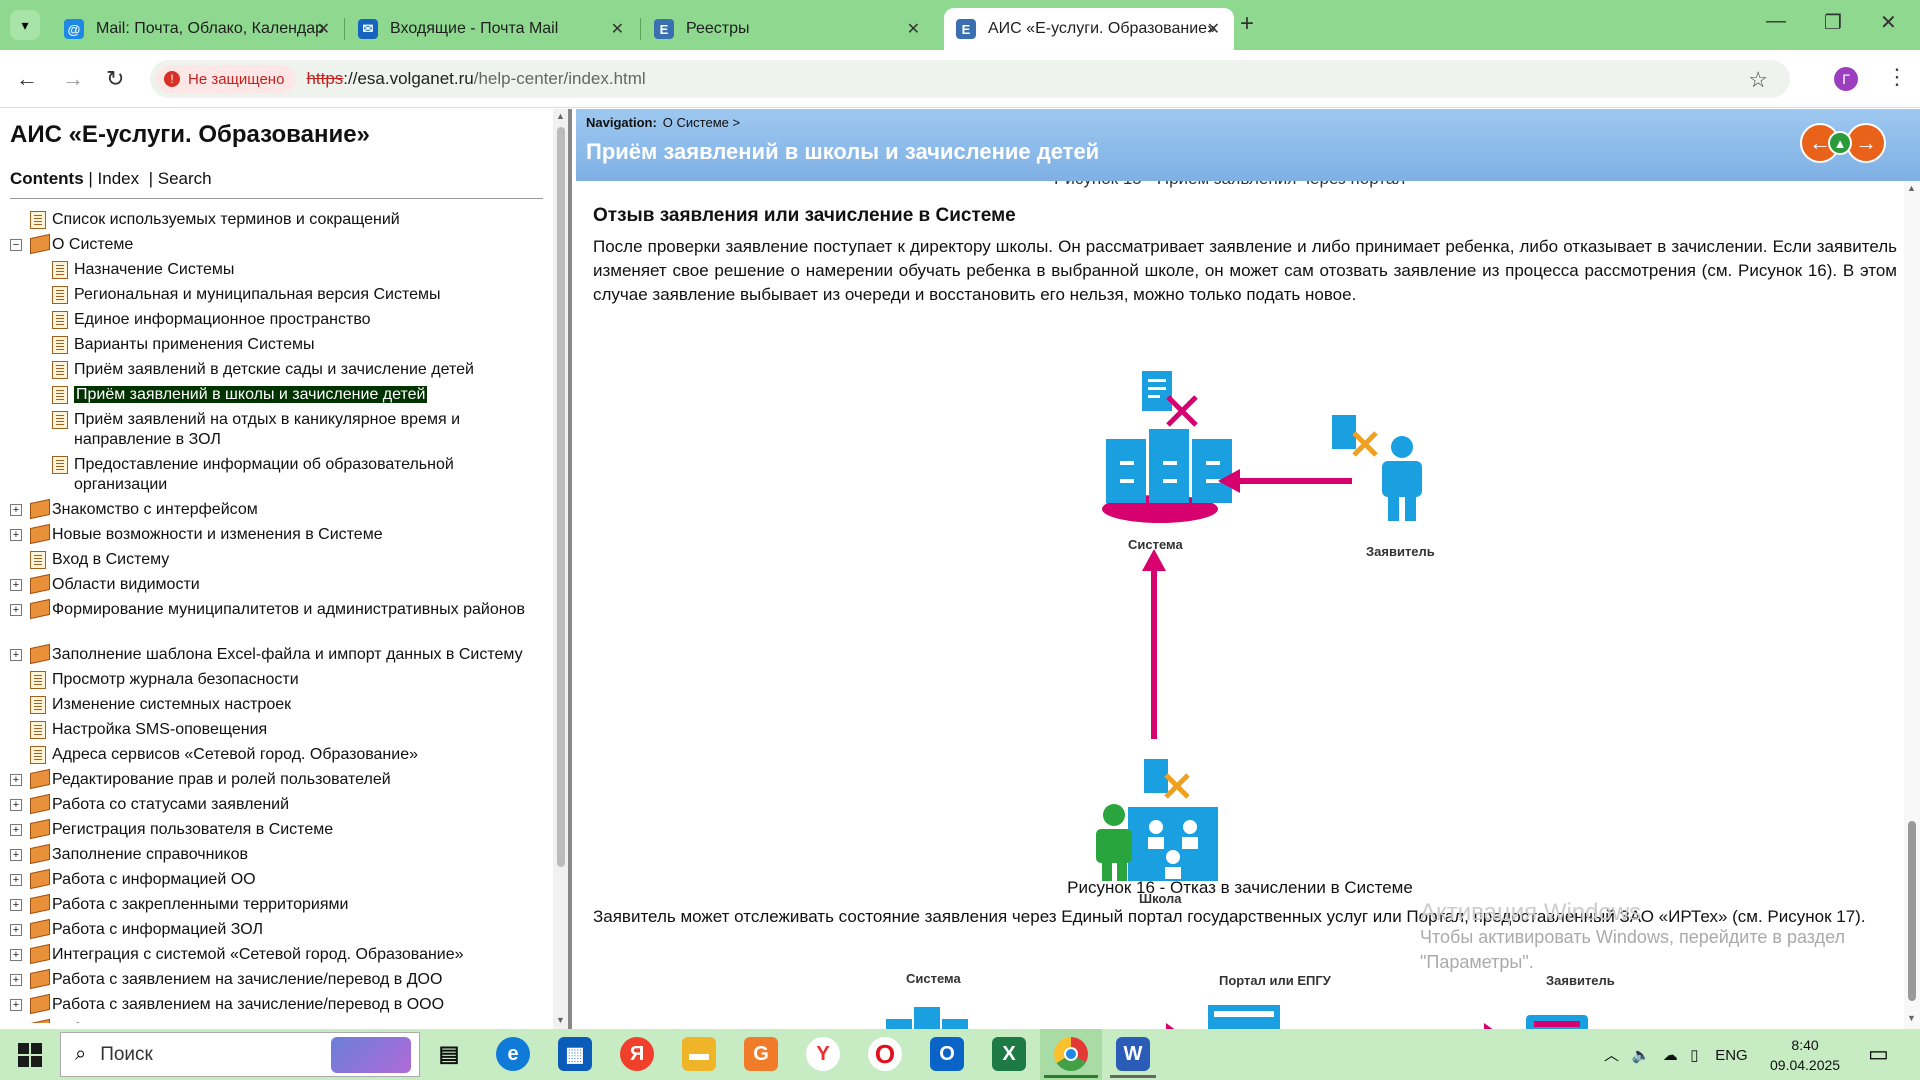 This screenshot has height=1080, width=1920. What do you see at coordinates (295, 680) in the screenshot?
I see `toc-item: Просмотр журнала безопасности` at bounding box center [295, 680].